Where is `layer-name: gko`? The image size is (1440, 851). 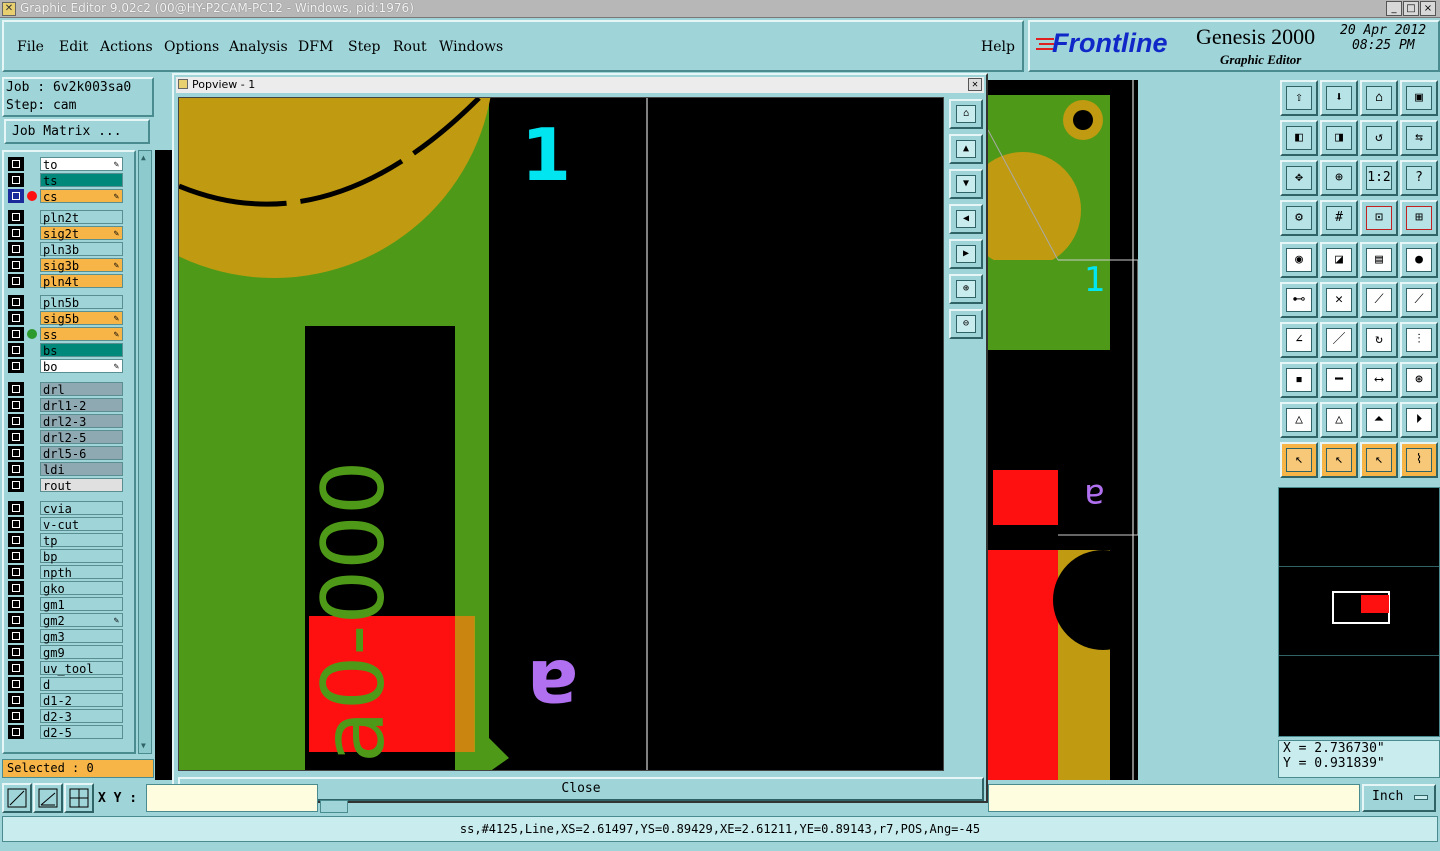 layer-name: gko is located at coordinates (81, 588).